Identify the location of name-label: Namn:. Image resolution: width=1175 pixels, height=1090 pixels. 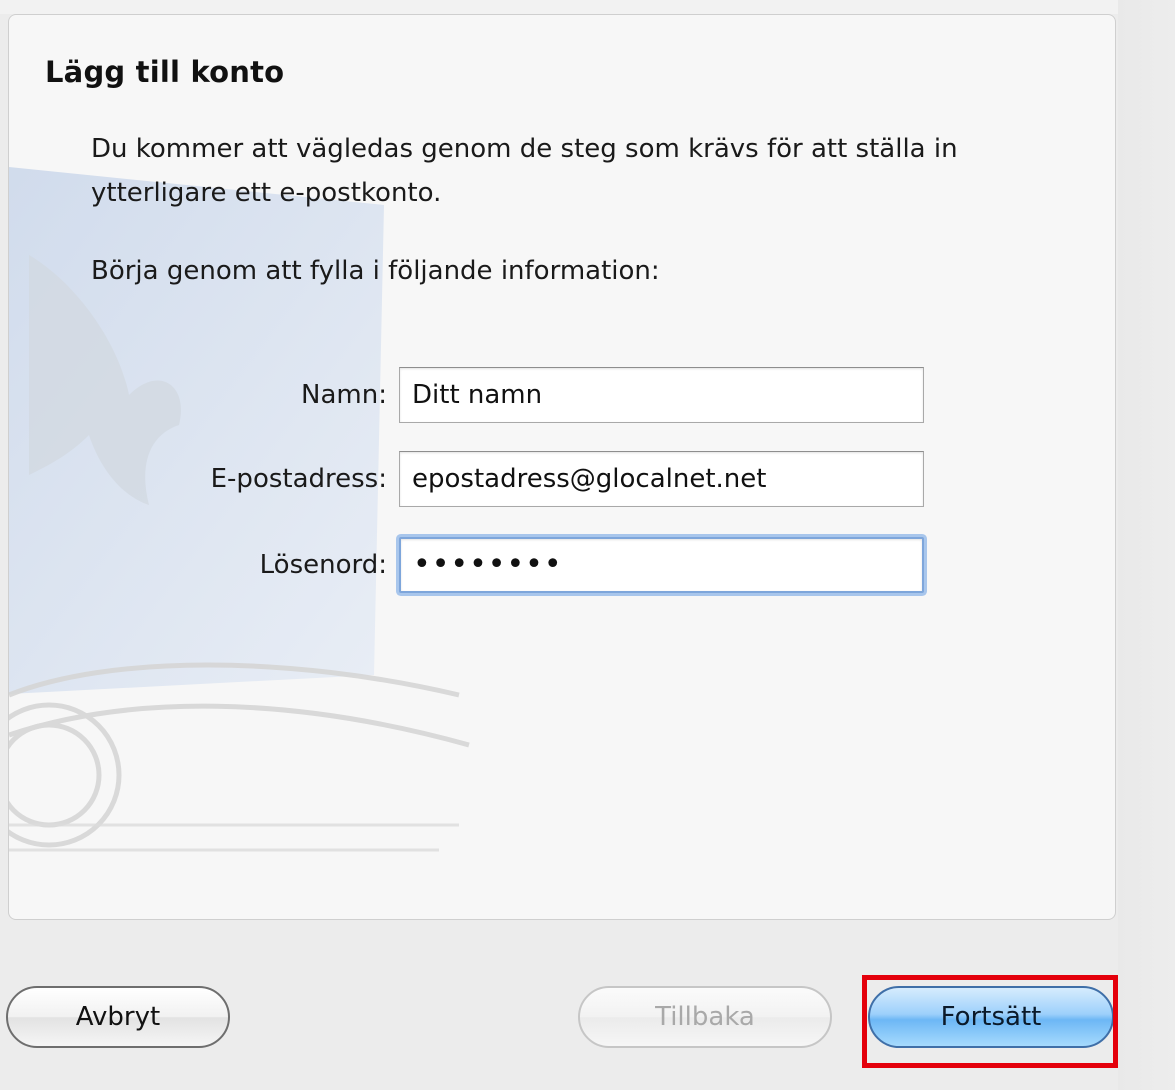
(344, 395).